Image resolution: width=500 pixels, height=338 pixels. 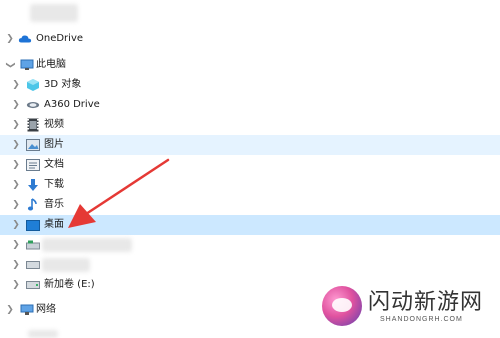 I want to click on chevron-down-icon: ❯, so click(x=10, y=65).